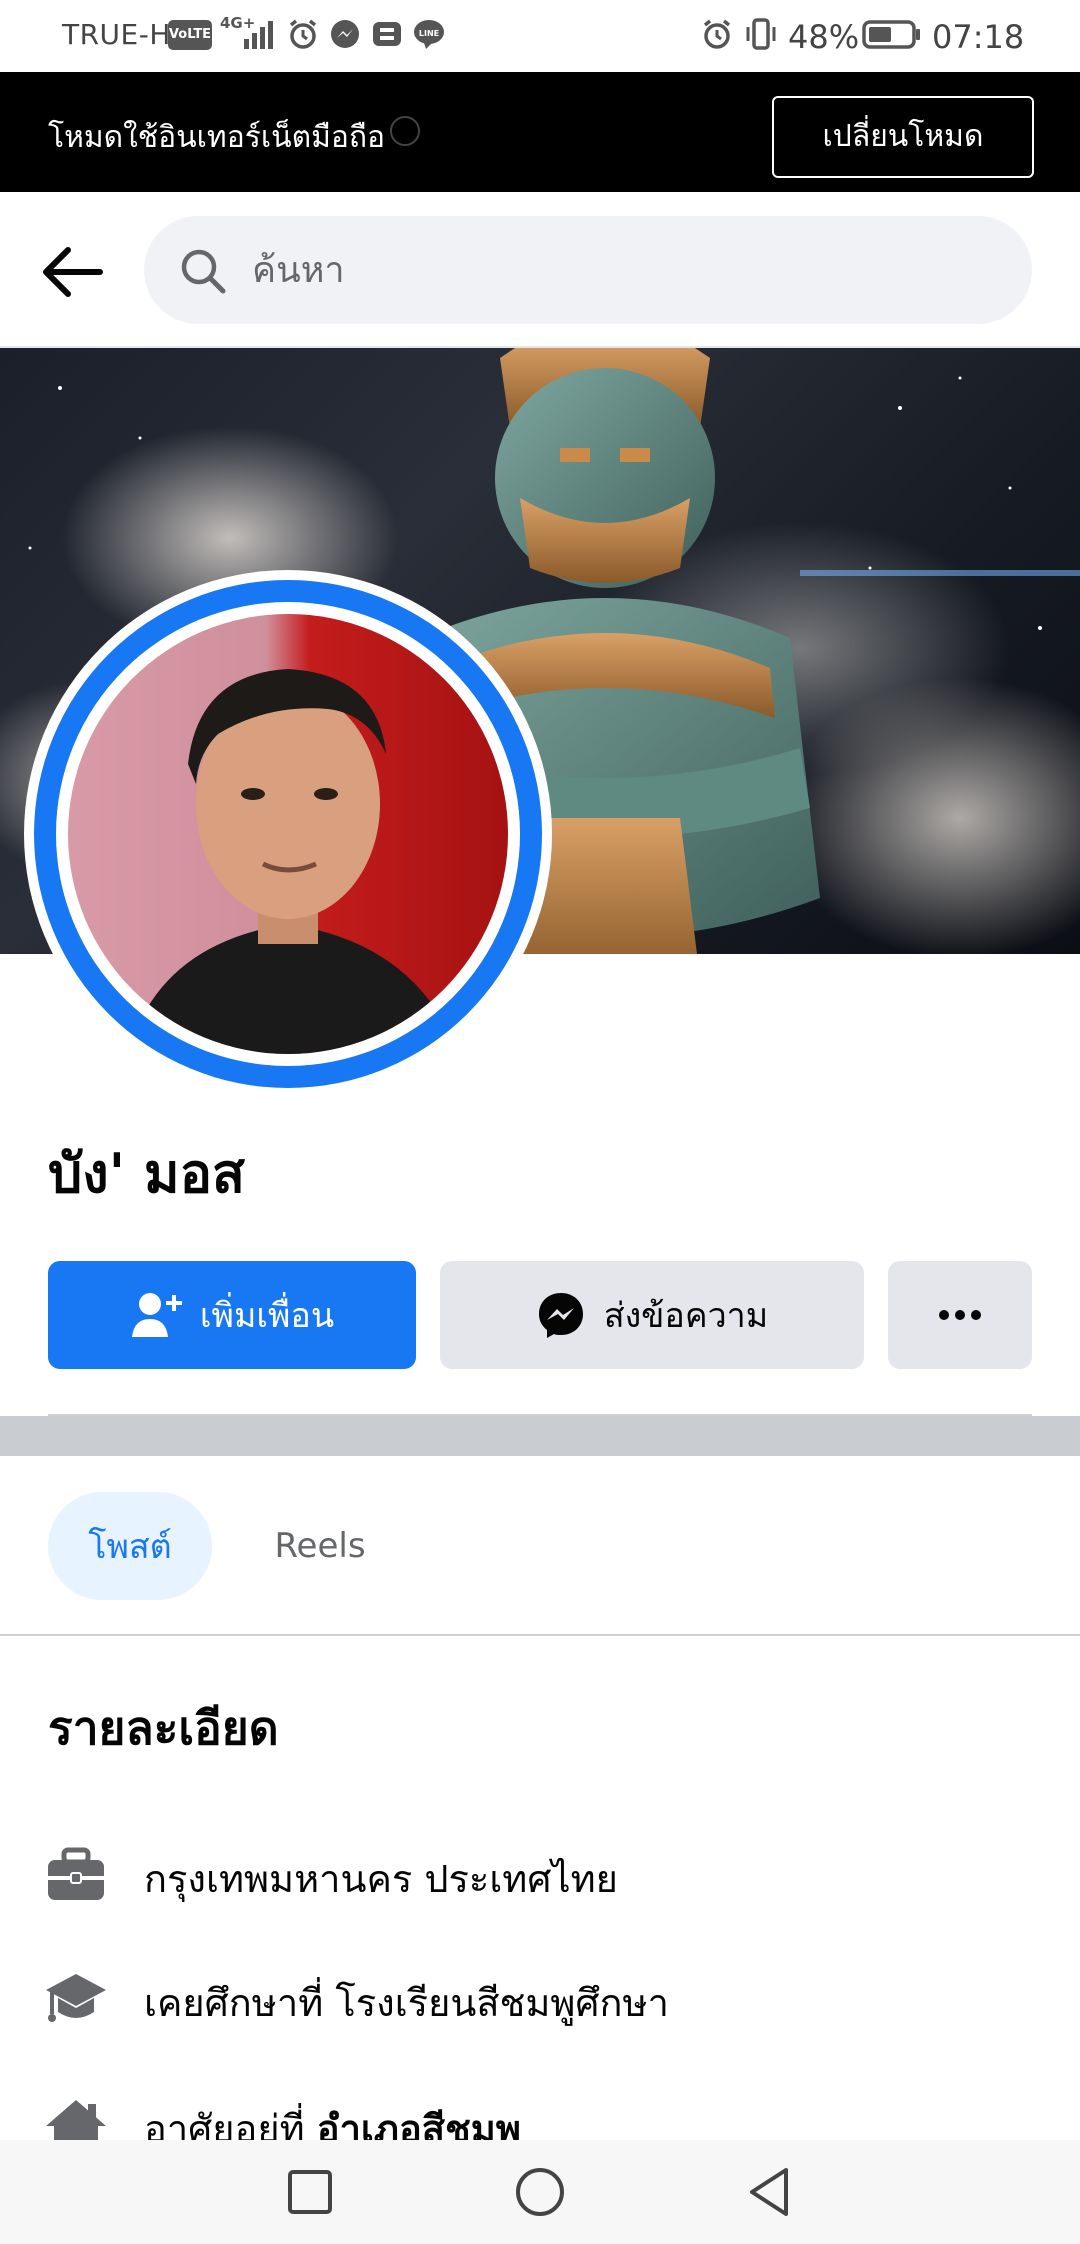  Describe the element at coordinates (540, 132) in the screenshot. I see `data-mode-bar: โหมดใช้อินเทอร์เน็ตมือถือ เปลี่ยนโหมด` at that location.